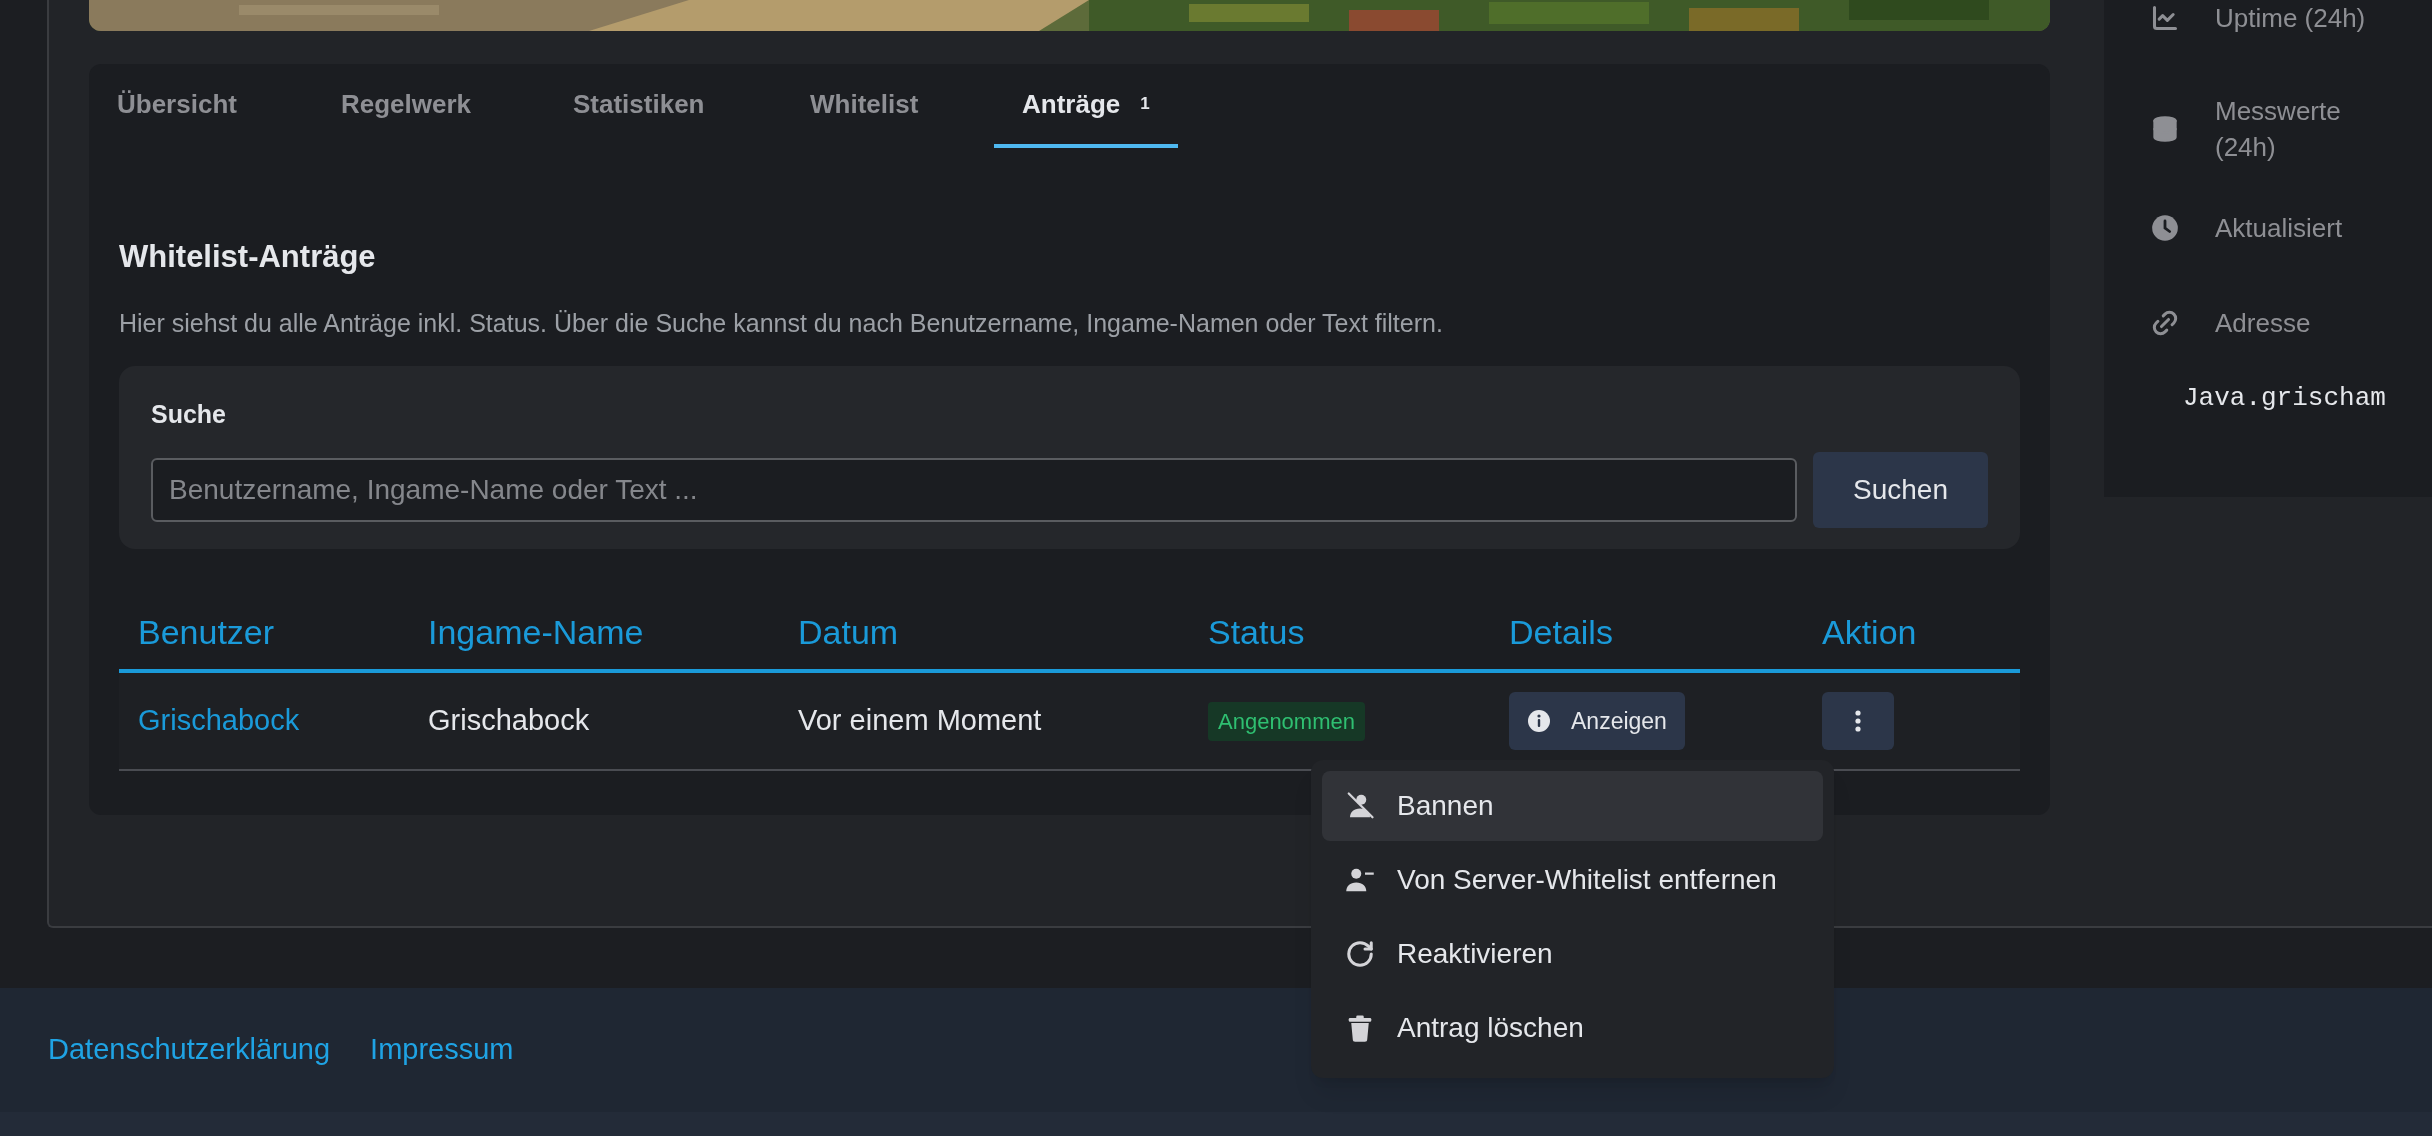  Describe the element at coordinates (2165, 228) in the screenshot. I see `clock-icon` at that location.